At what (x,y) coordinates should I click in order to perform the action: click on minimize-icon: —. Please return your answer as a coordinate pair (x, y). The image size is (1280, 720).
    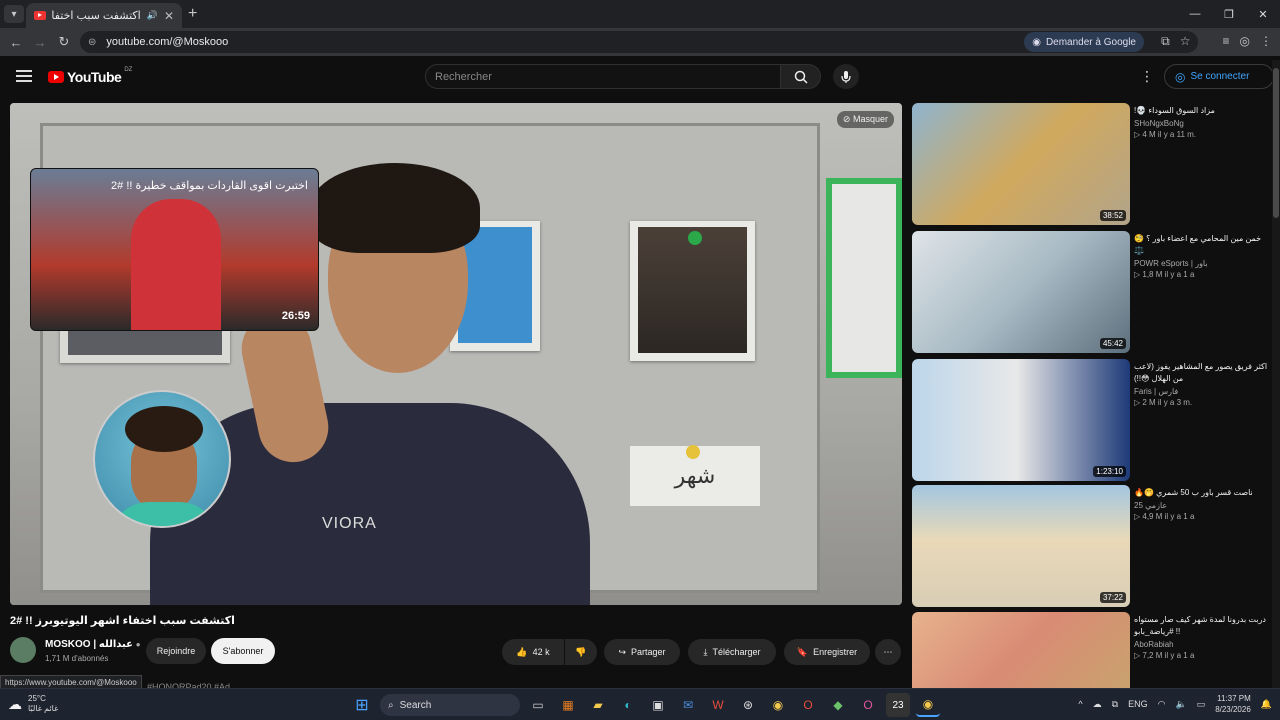
    Looking at the image, I should click on (1195, 14).